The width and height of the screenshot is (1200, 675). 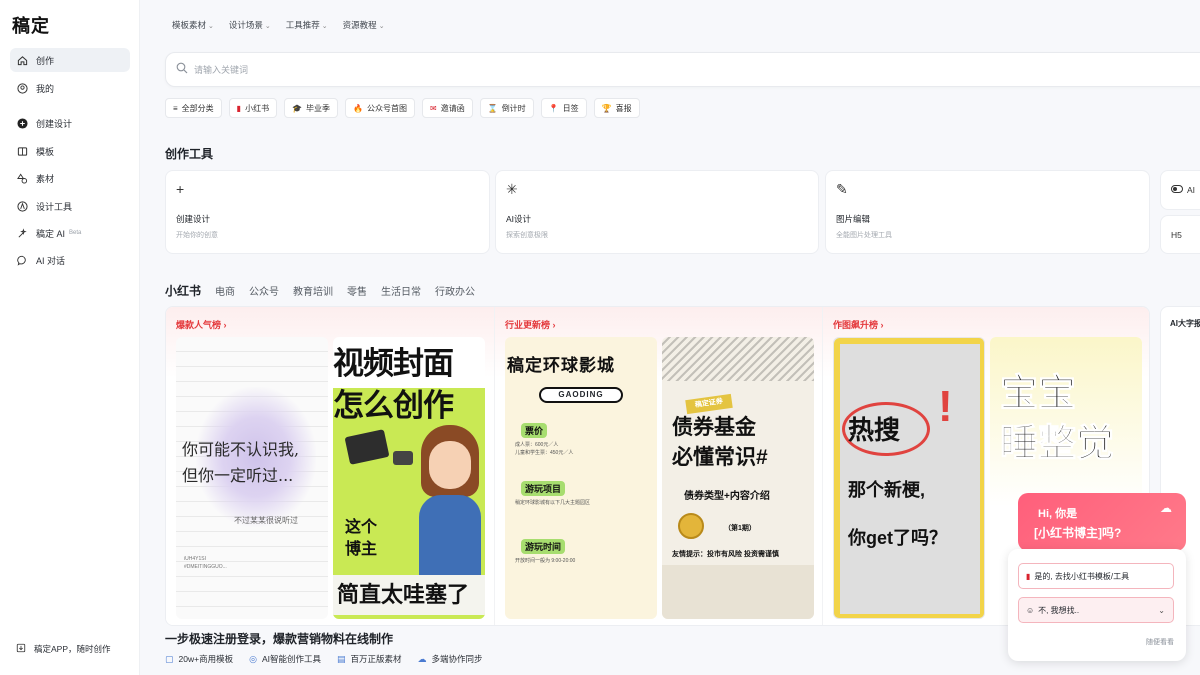 I want to click on sidebar-item-ai-chat: AI 对话, so click(x=70, y=260).